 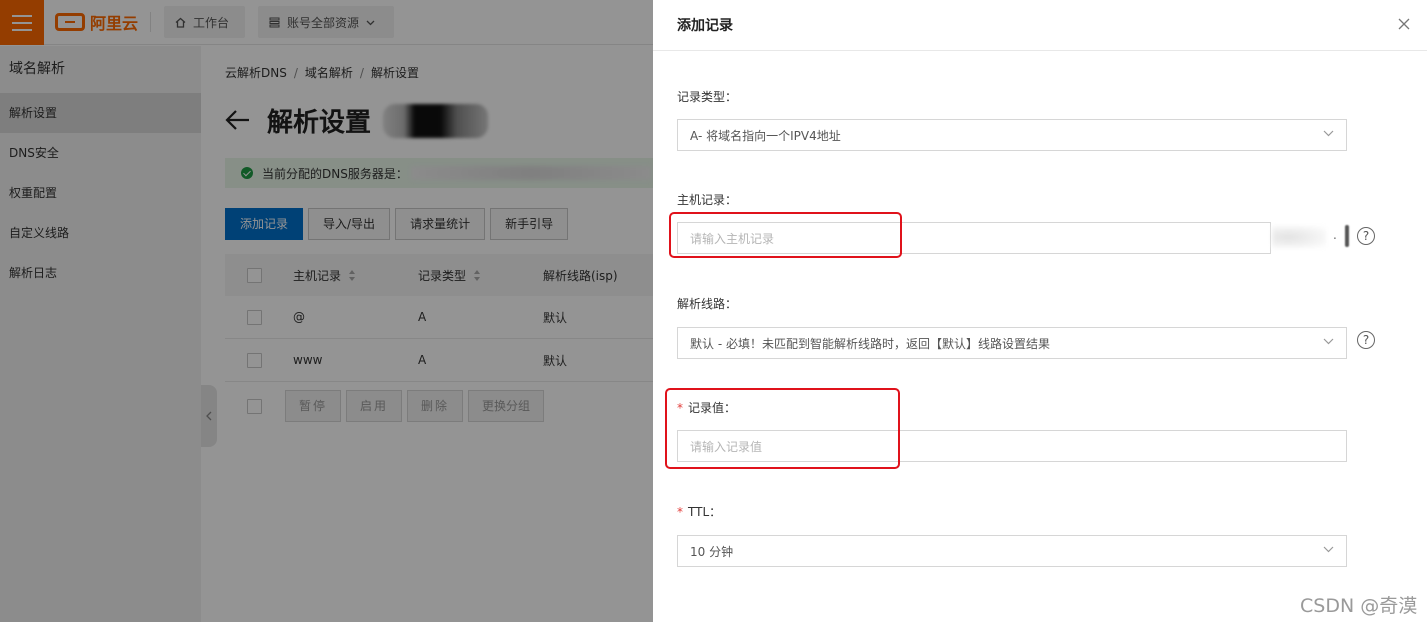 What do you see at coordinates (1404, 24) in the screenshot?
I see `close-icon` at bounding box center [1404, 24].